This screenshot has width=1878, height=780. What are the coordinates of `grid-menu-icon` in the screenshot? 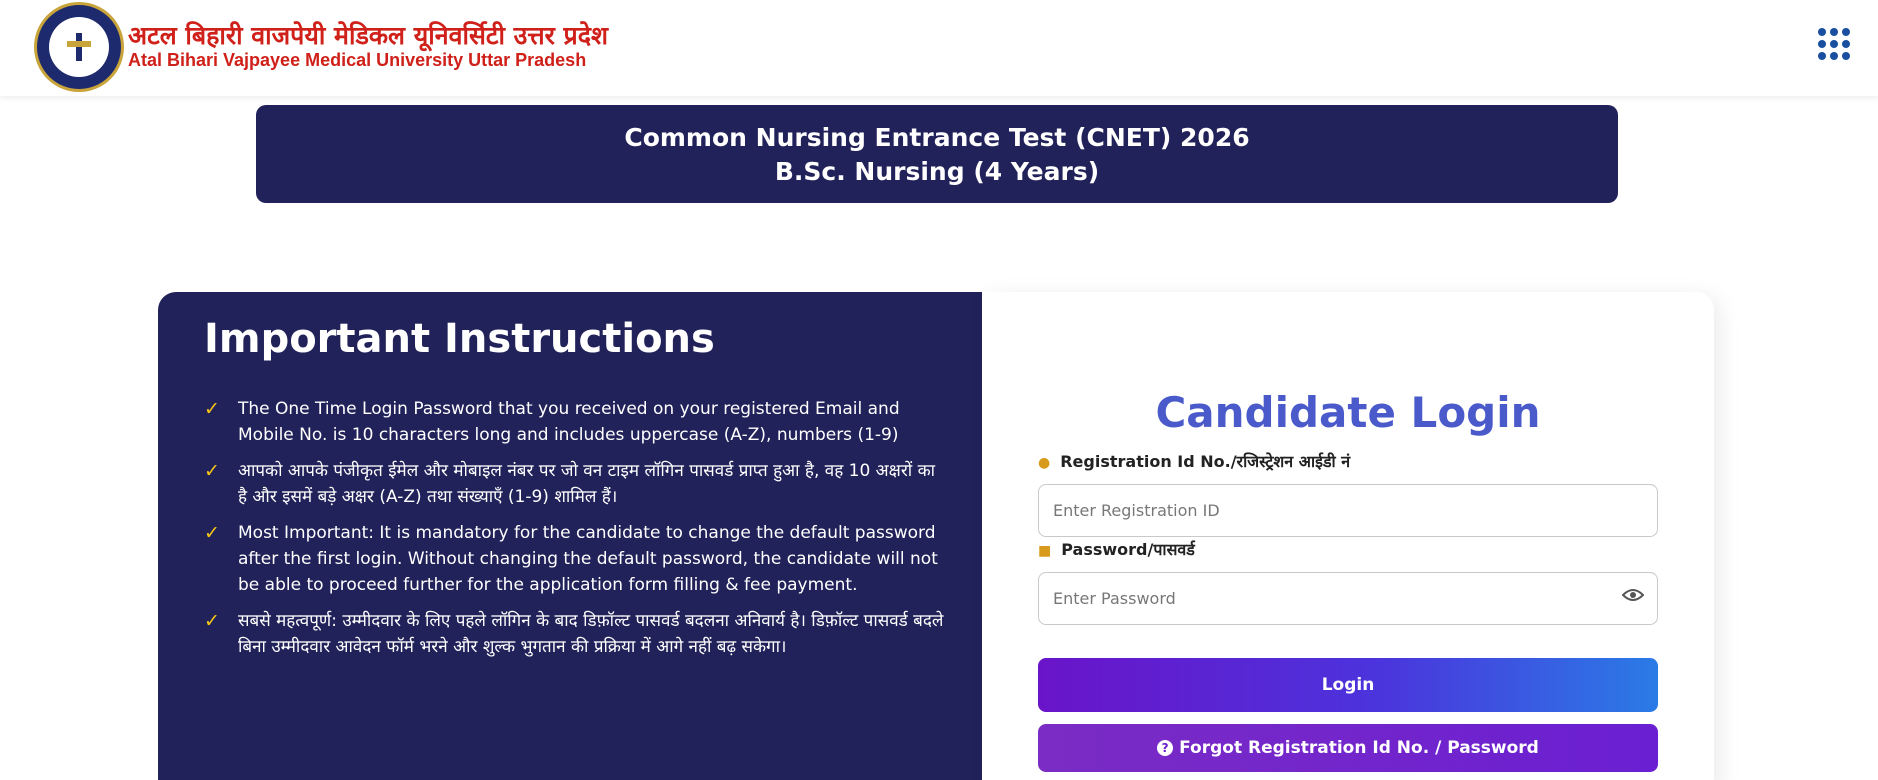 It's located at (1834, 44).